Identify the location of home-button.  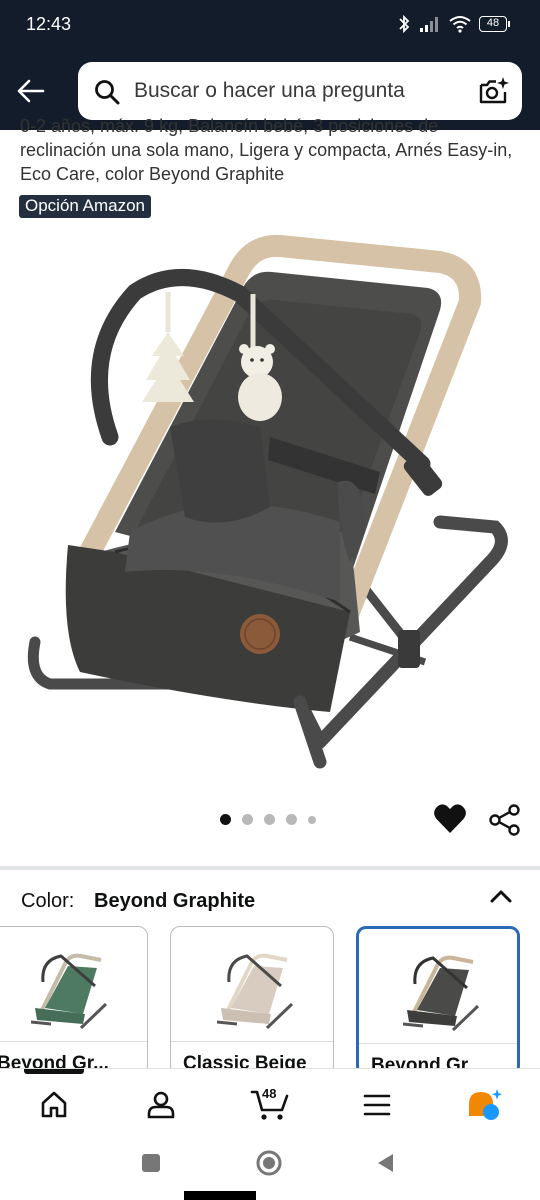
(269, 1163).